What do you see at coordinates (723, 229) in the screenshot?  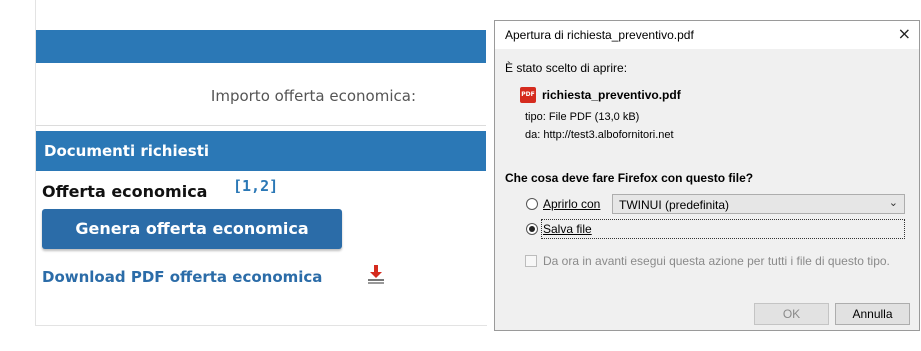 I see `save-file-focus-box` at bounding box center [723, 229].